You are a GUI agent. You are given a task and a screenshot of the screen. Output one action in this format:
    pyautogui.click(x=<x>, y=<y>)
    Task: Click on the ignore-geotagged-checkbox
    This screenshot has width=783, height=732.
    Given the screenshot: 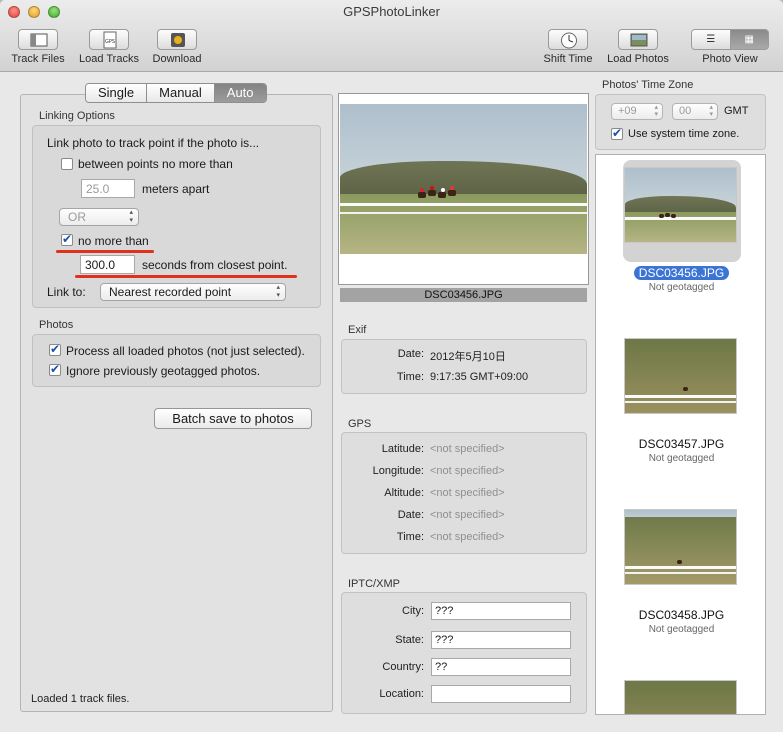 What is the action you would take?
    pyautogui.click(x=55, y=369)
    